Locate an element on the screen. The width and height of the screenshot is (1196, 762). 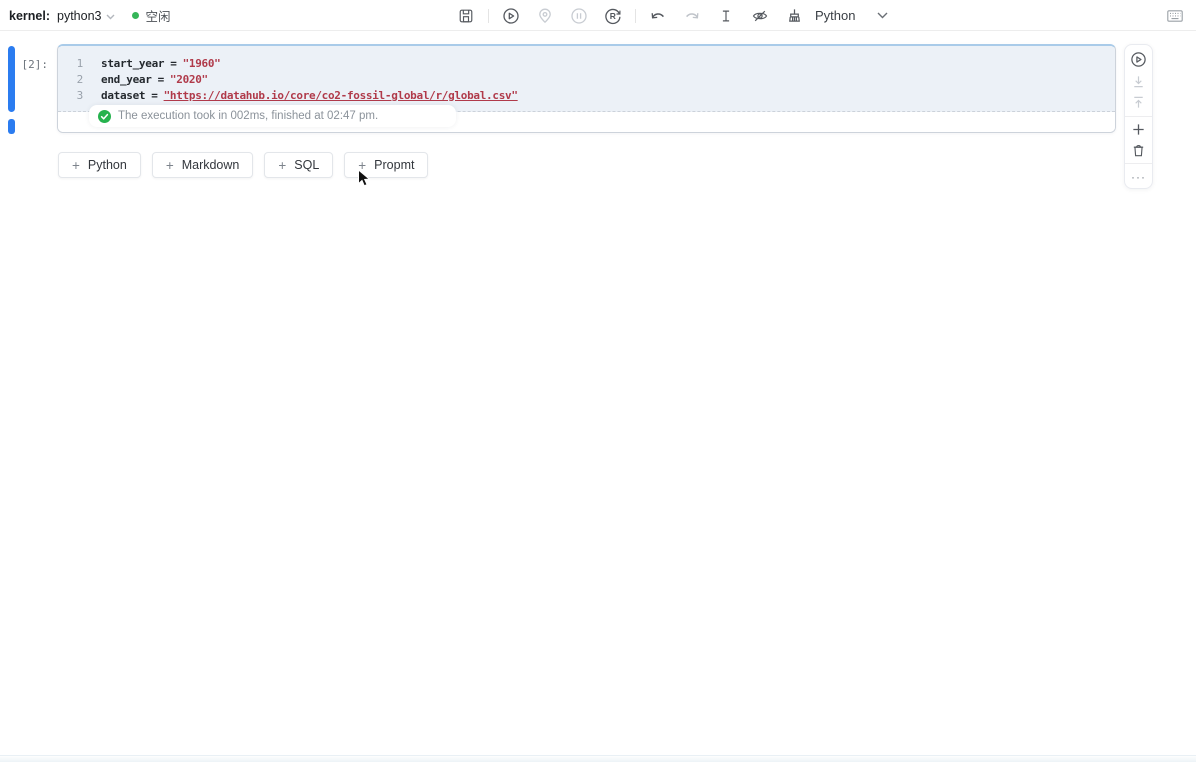
code-token-variable: dataset is located at coordinates (123, 95).